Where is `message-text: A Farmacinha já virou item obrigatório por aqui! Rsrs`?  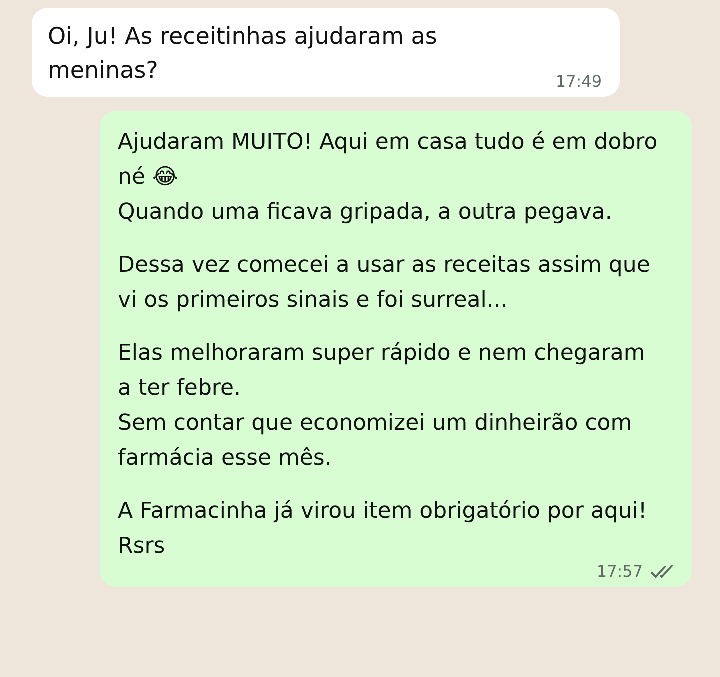
message-text: A Farmacinha já virou item obrigatório por aqui! Rsrs is located at coordinates (383, 529).